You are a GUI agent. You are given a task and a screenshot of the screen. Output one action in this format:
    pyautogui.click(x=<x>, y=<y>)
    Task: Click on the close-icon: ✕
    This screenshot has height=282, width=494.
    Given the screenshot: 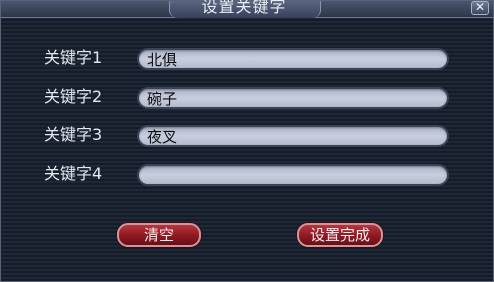 What is the action you would take?
    pyautogui.click(x=480, y=7)
    